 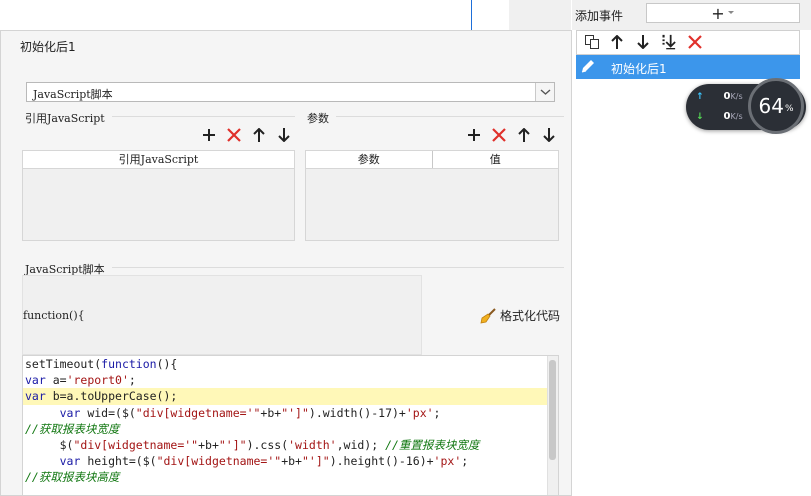 I want to click on event-list-item, so click(x=688, y=67).